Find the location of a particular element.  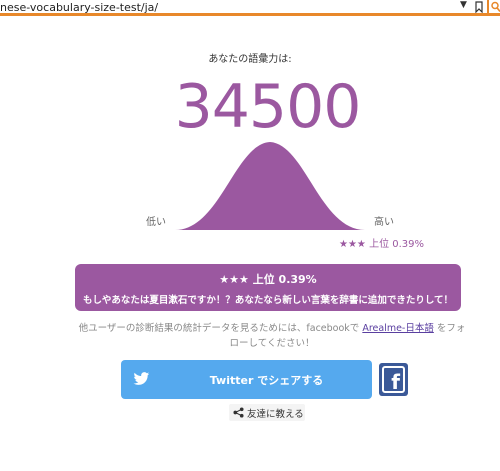

search-icon is located at coordinates (495, 7).